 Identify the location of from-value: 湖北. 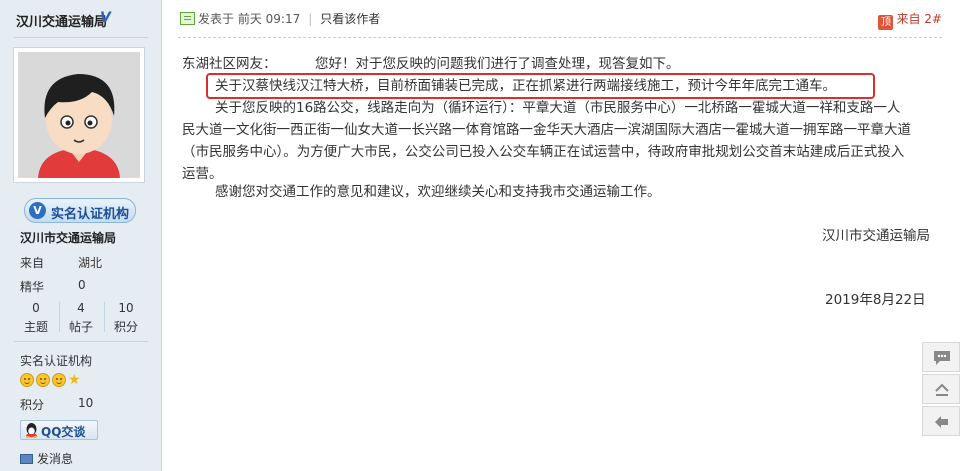
(90, 263).